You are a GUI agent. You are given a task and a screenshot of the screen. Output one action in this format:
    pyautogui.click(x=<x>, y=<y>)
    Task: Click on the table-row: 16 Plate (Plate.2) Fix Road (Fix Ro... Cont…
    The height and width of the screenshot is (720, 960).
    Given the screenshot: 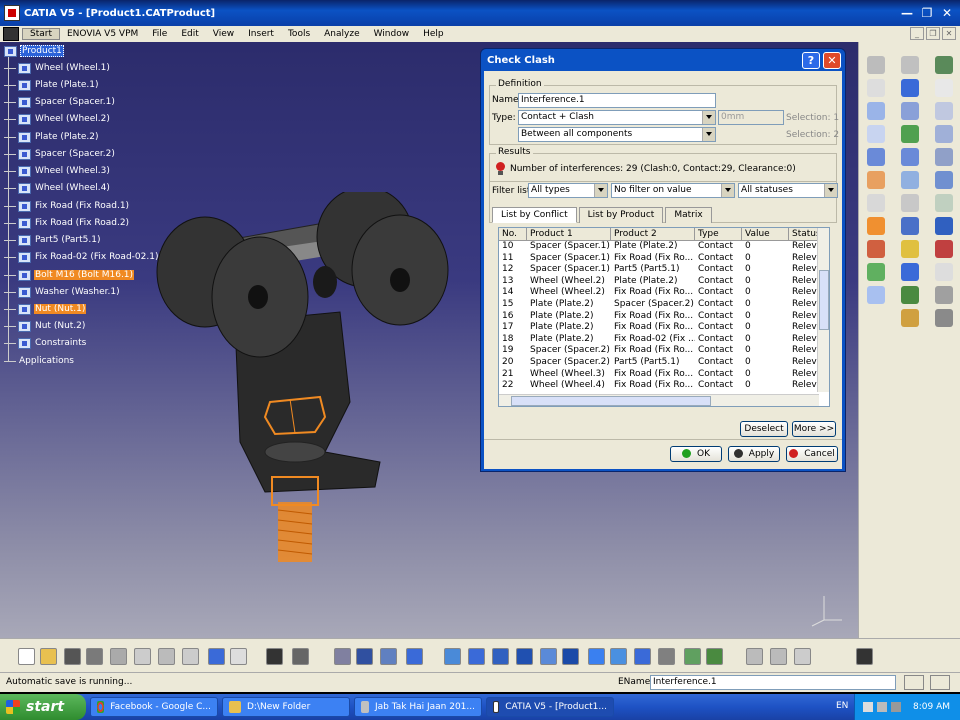 What is the action you would take?
    pyautogui.click(x=664, y=317)
    